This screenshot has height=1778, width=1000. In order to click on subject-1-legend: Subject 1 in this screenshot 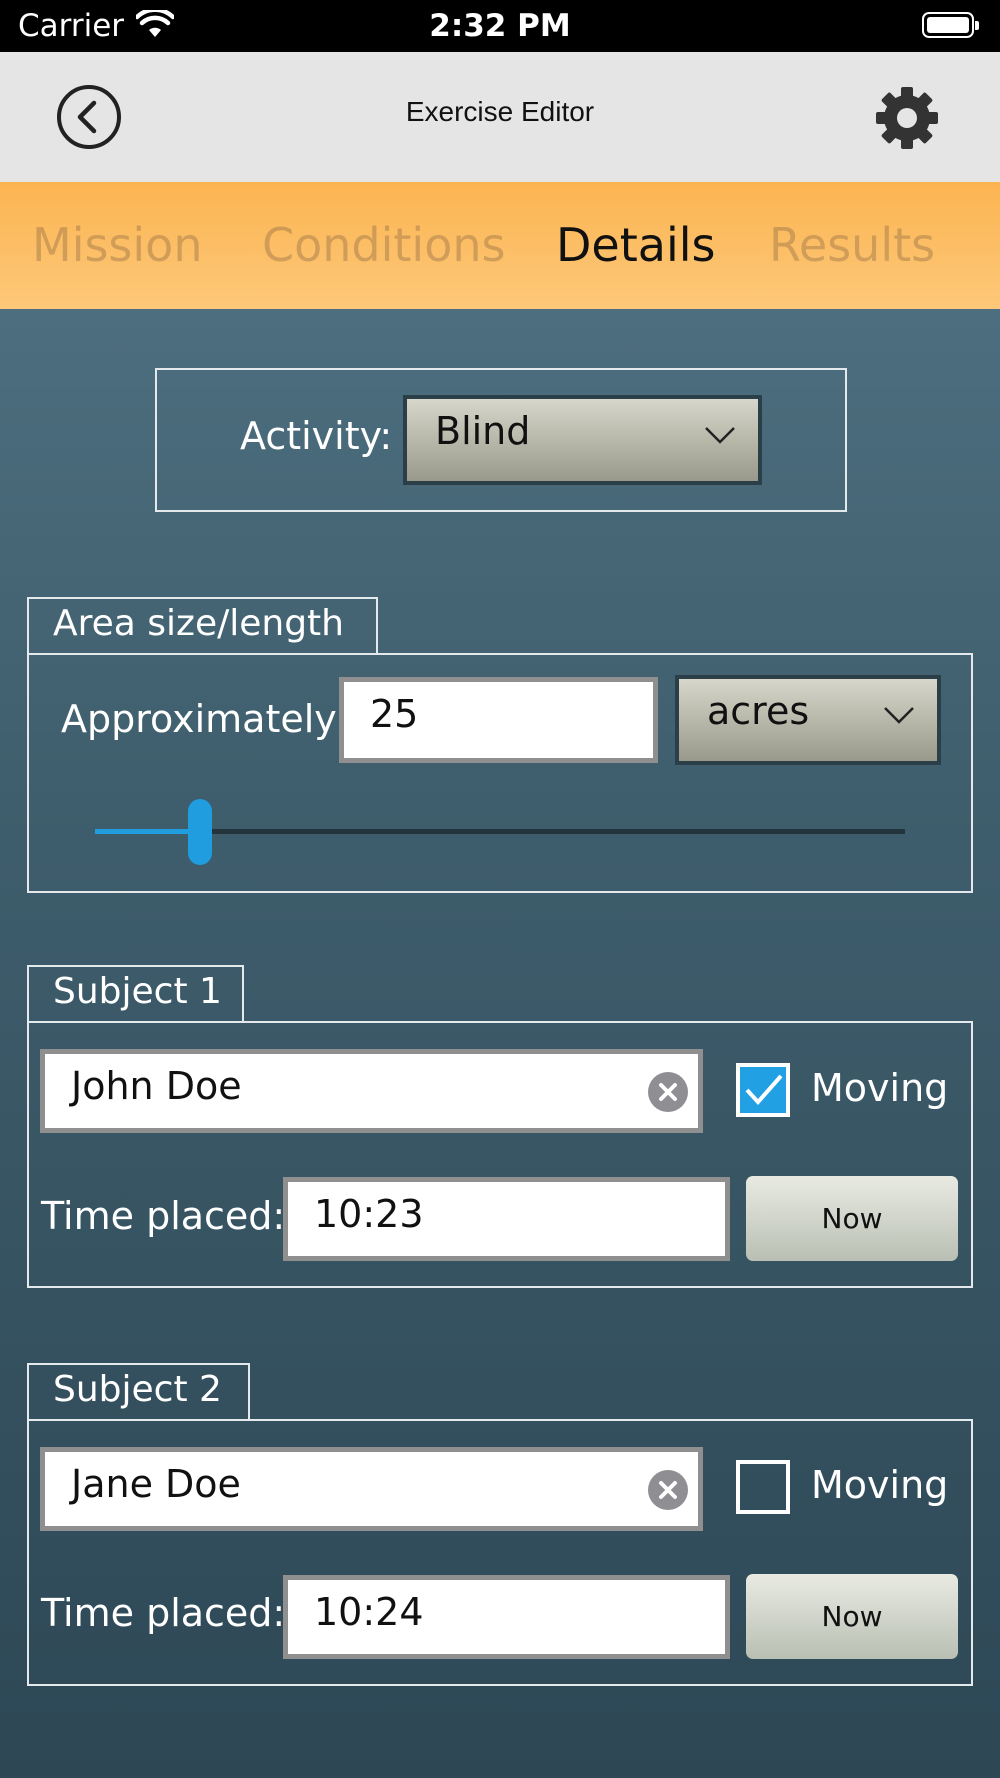, I will do `click(135, 993)`.